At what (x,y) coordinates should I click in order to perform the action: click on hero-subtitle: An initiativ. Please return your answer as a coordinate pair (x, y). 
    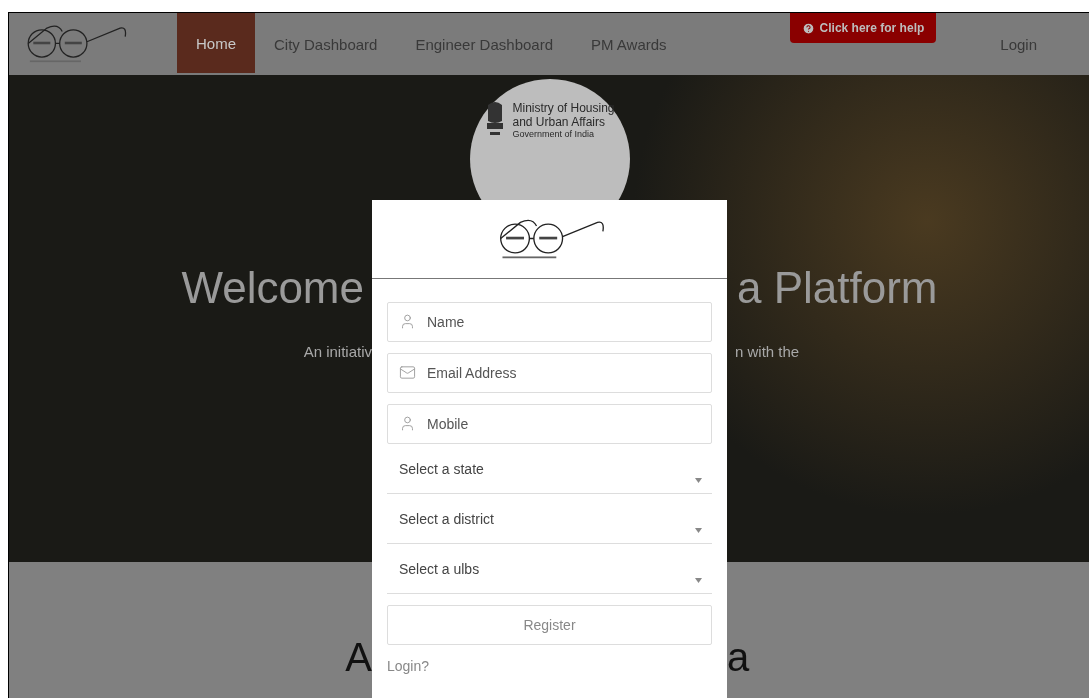
    Looking at the image, I should click on (337, 351).